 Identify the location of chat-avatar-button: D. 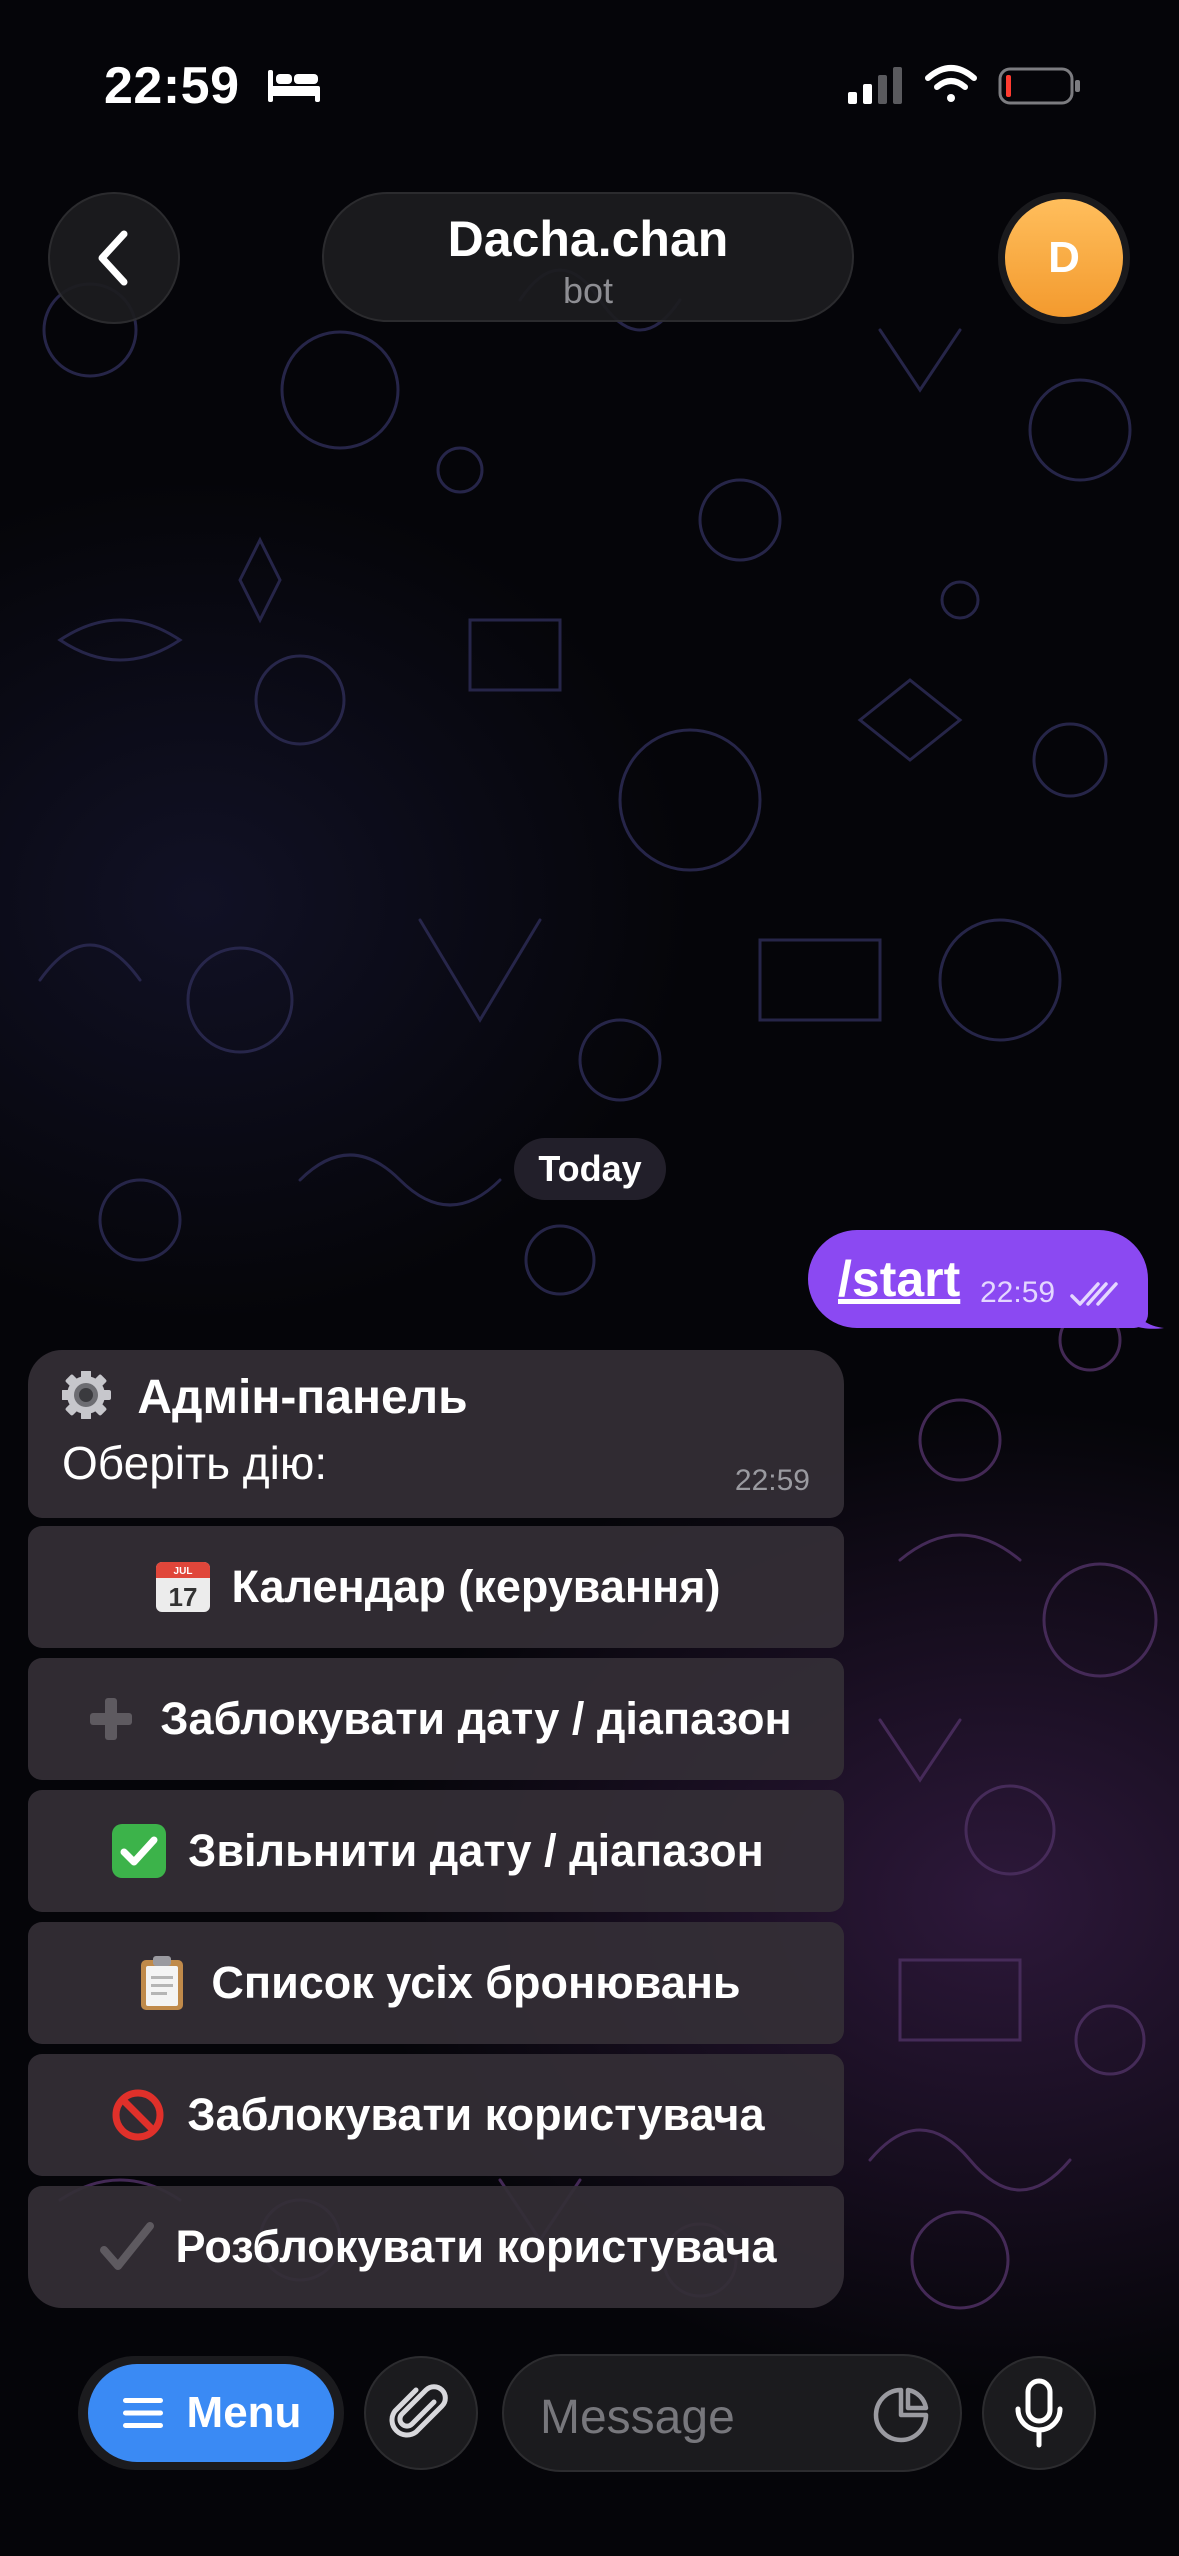
(1064, 258).